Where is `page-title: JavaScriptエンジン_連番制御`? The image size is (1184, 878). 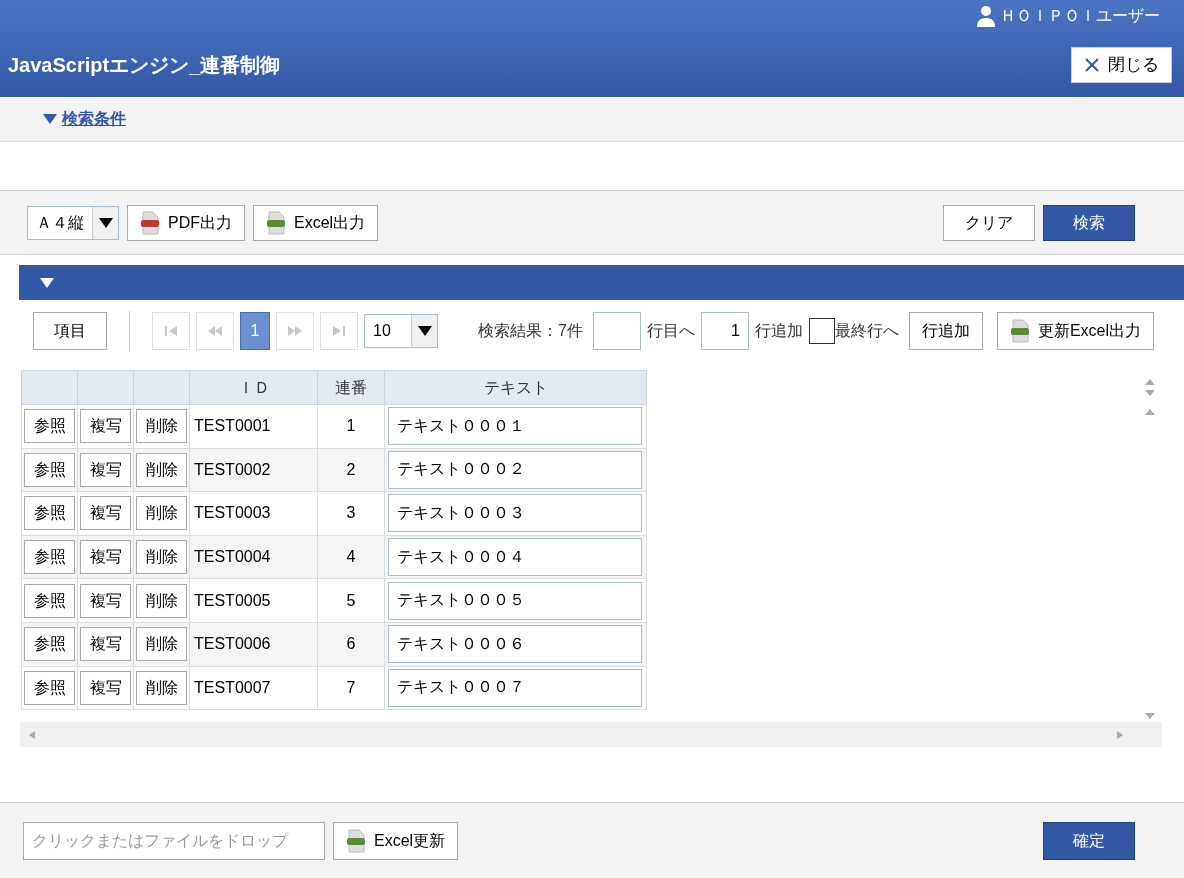 page-title: JavaScriptエンジン_連番制御 is located at coordinates (144, 65).